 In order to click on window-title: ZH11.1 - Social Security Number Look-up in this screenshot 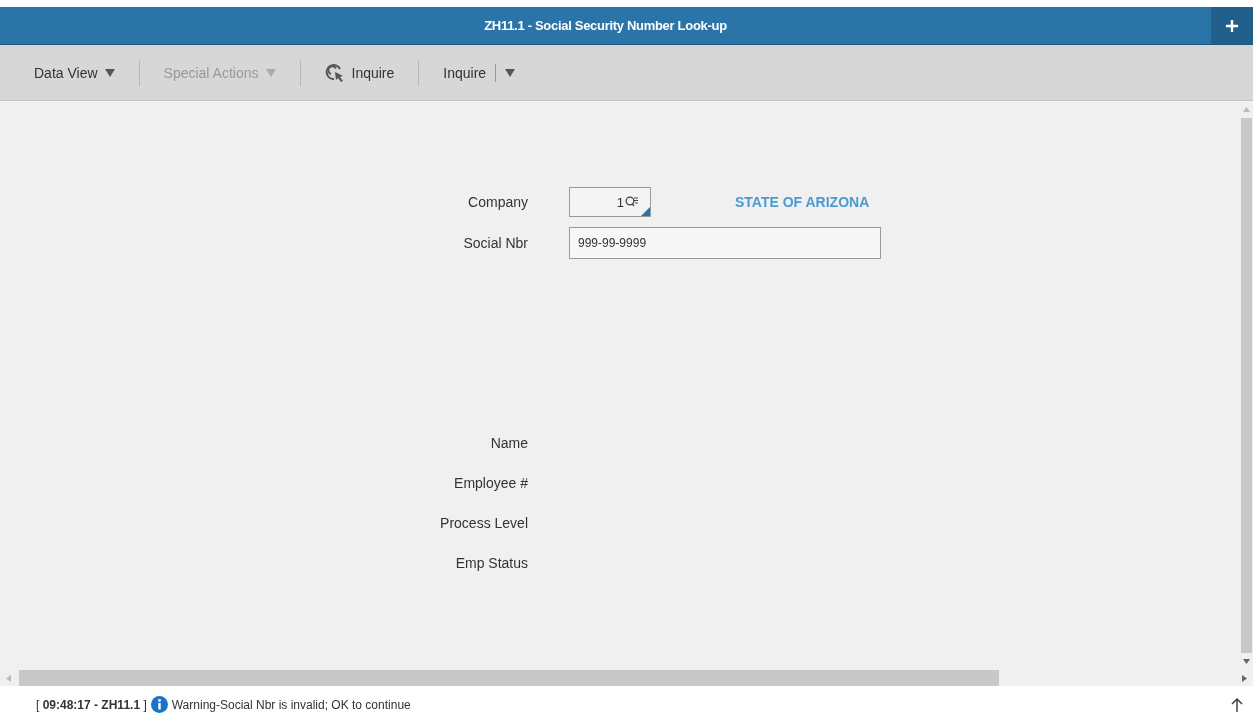, I will do `click(605, 25)`.